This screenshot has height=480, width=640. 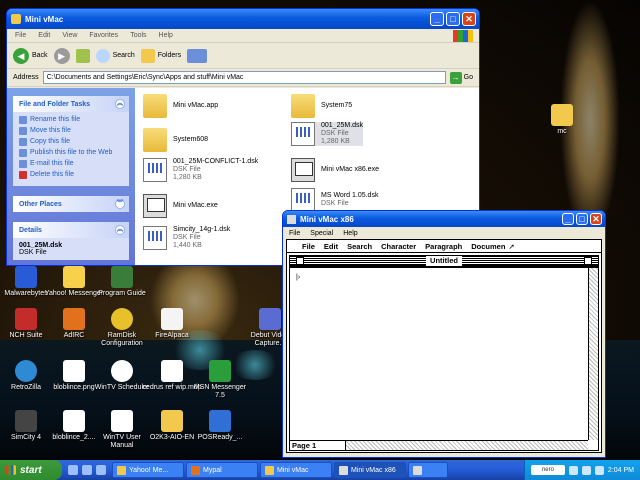 What do you see at coordinates (23, 142) in the screenshot?
I see `copy-icon` at bounding box center [23, 142].